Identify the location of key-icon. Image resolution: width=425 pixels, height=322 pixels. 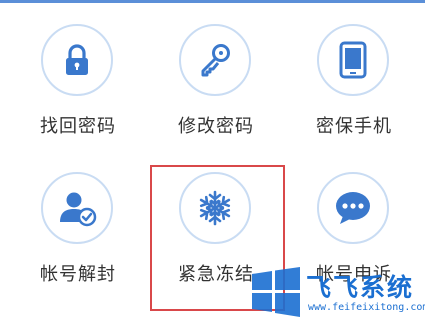
(215, 60).